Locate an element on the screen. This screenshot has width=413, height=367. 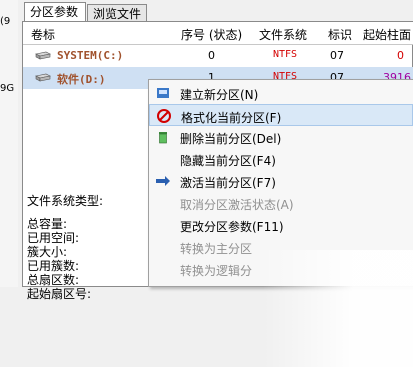
column-header-label: 卷标 is located at coordinates (43, 34).